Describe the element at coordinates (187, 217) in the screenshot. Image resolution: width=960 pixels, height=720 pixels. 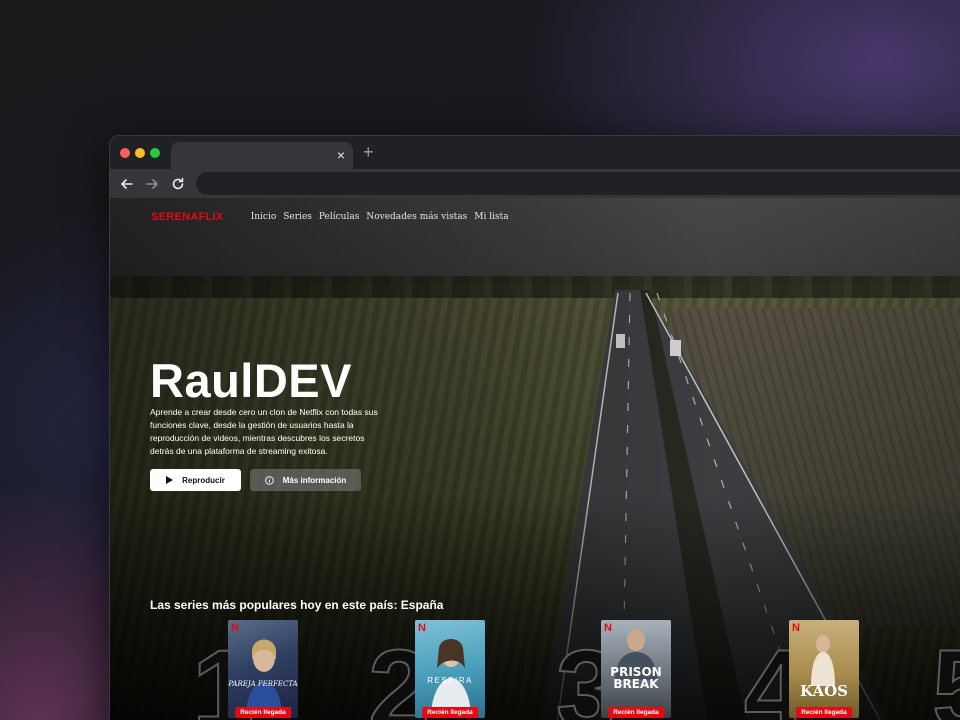
I see `brand-logo: SERENAFLIX` at that location.